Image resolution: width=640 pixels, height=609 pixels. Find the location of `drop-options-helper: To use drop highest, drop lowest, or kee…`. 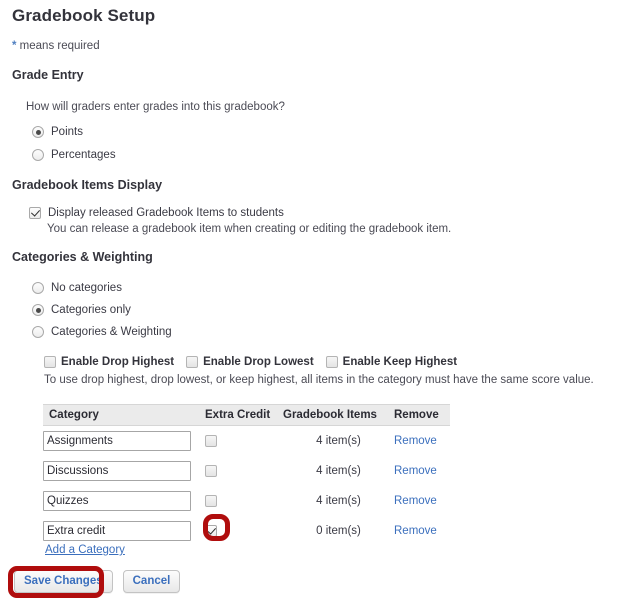

drop-options-helper: To use drop highest, drop lowest, or kee… is located at coordinates (319, 380).